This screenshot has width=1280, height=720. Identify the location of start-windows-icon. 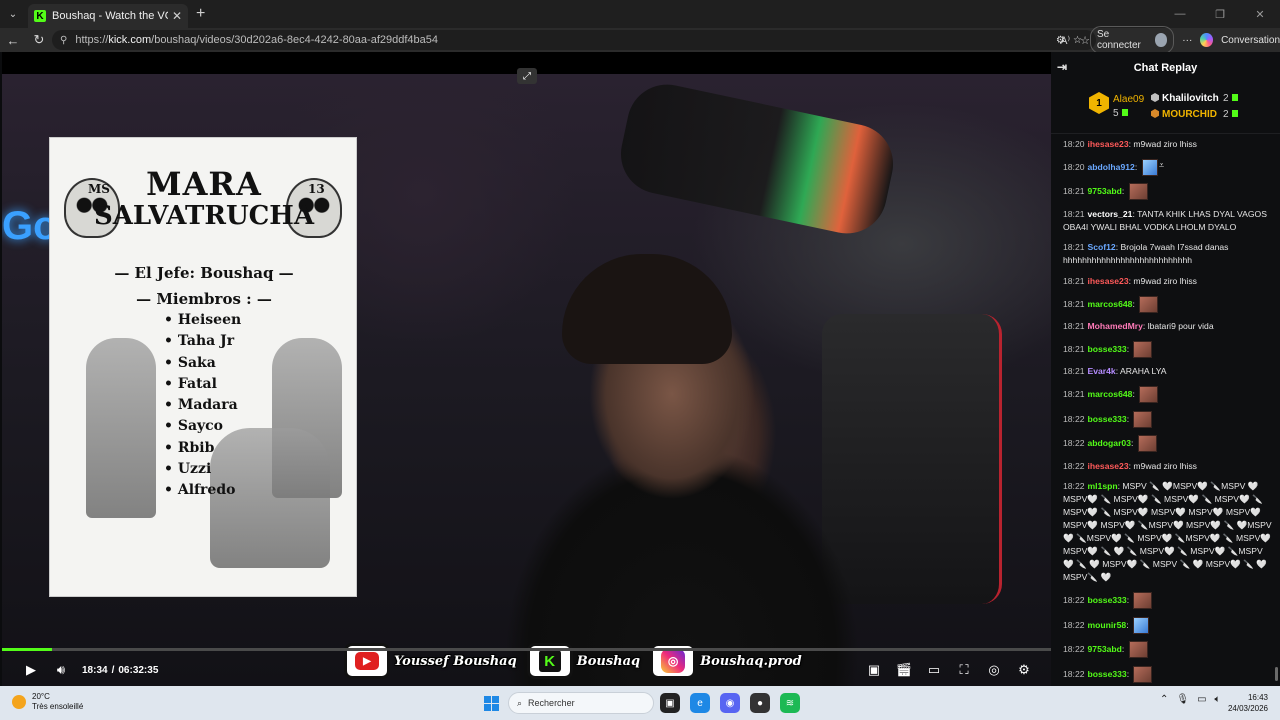
(491, 703).